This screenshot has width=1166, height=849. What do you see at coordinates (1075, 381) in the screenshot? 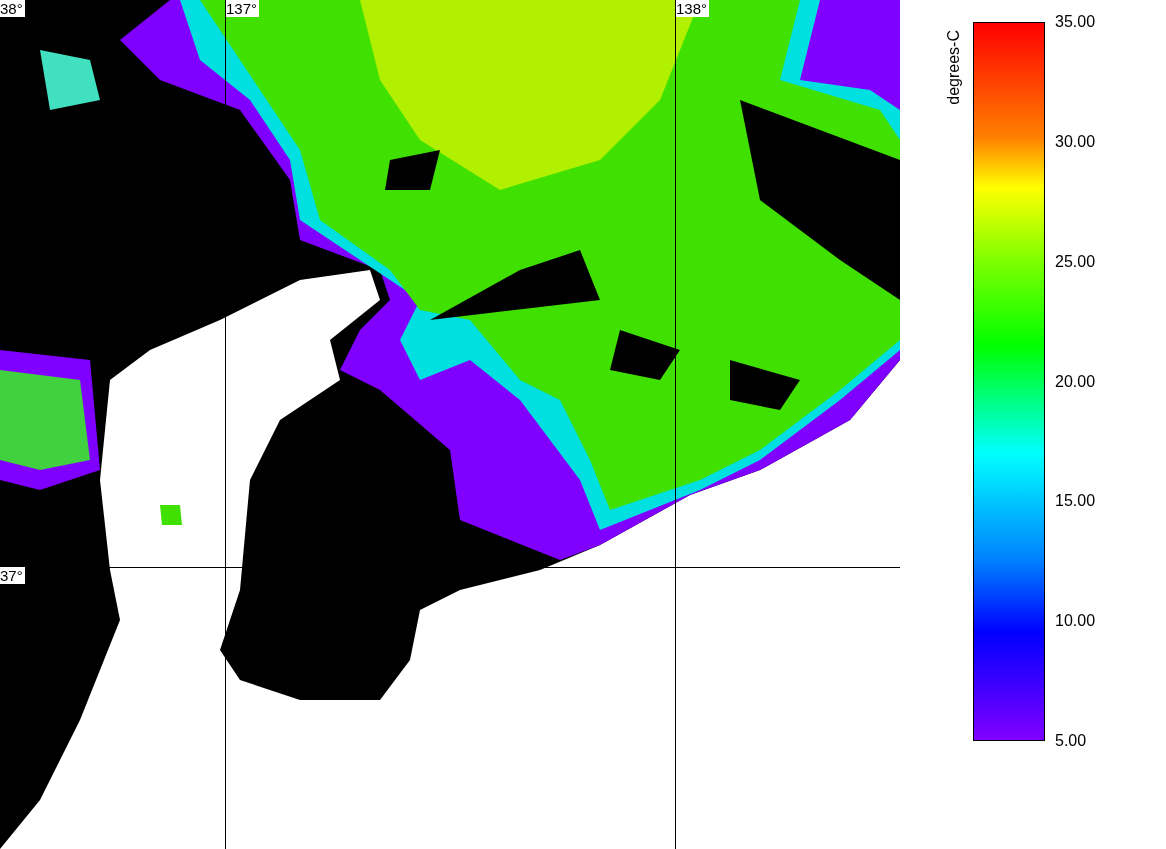
I see `scale-tick-label: 20.00` at bounding box center [1075, 381].